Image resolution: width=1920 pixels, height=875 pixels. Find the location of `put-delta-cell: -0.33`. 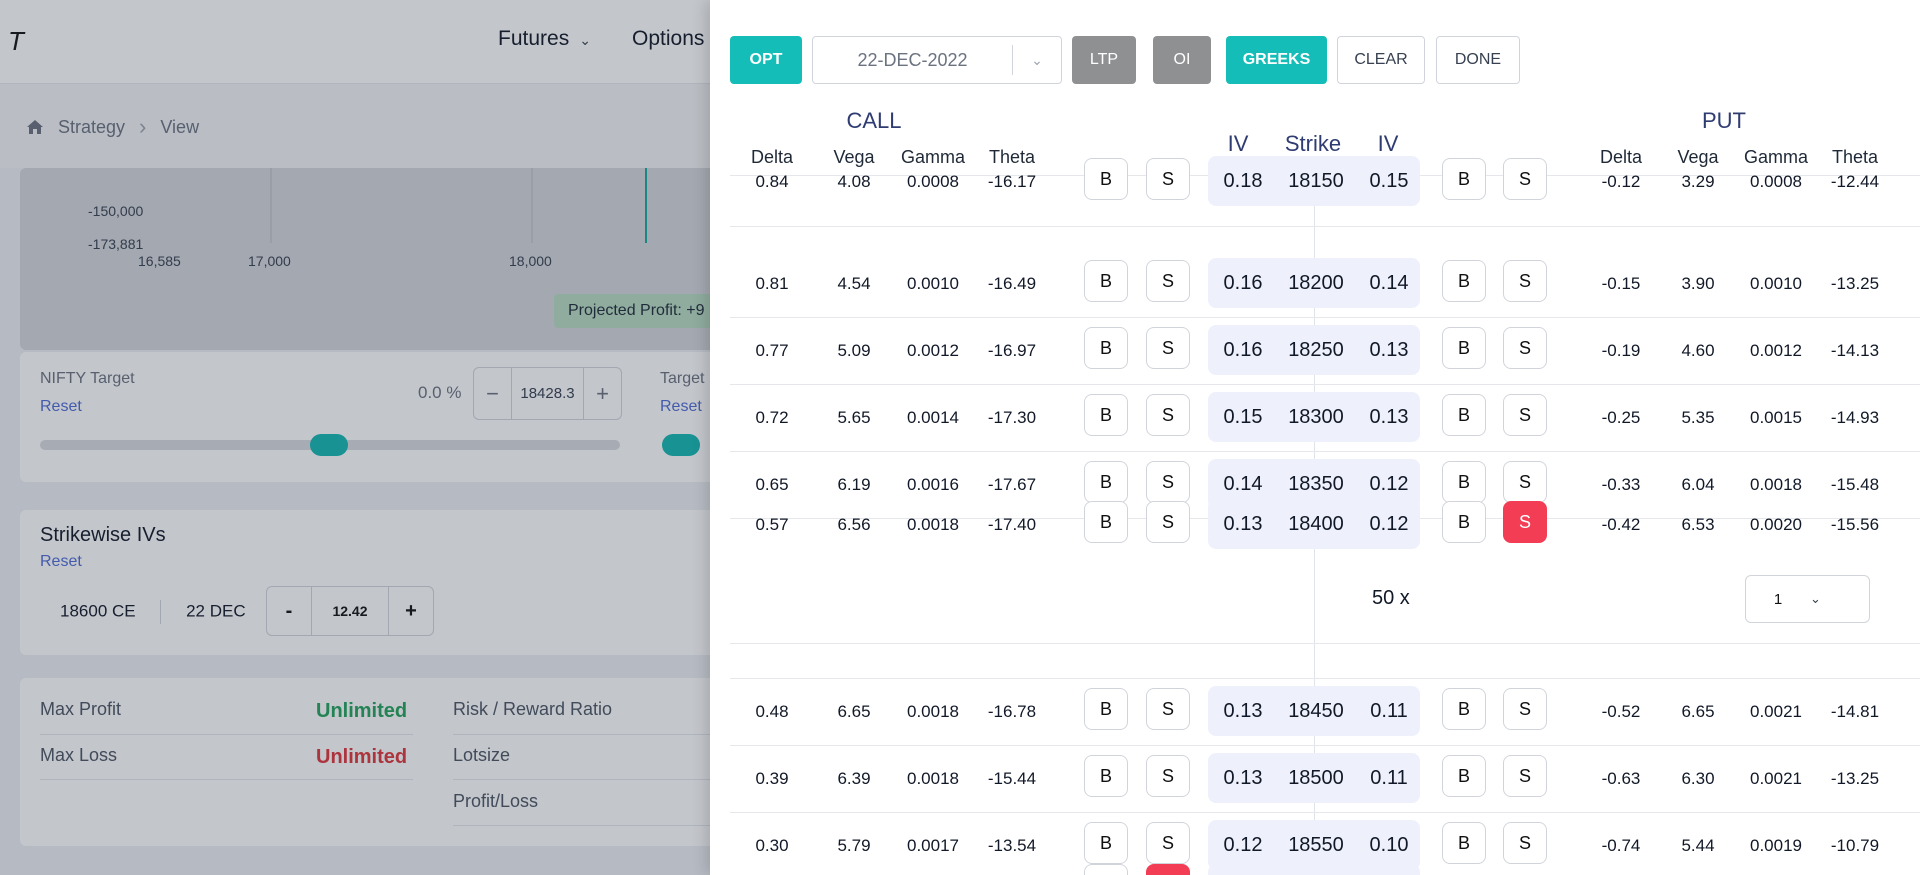

put-delta-cell: -0.33 is located at coordinates (1621, 484).